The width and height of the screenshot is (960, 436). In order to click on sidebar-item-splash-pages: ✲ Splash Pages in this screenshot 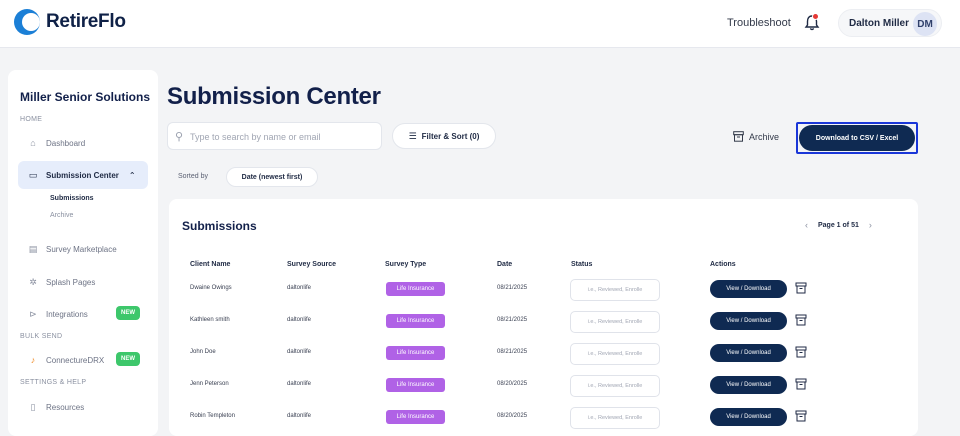, I will do `click(61, 282)`.